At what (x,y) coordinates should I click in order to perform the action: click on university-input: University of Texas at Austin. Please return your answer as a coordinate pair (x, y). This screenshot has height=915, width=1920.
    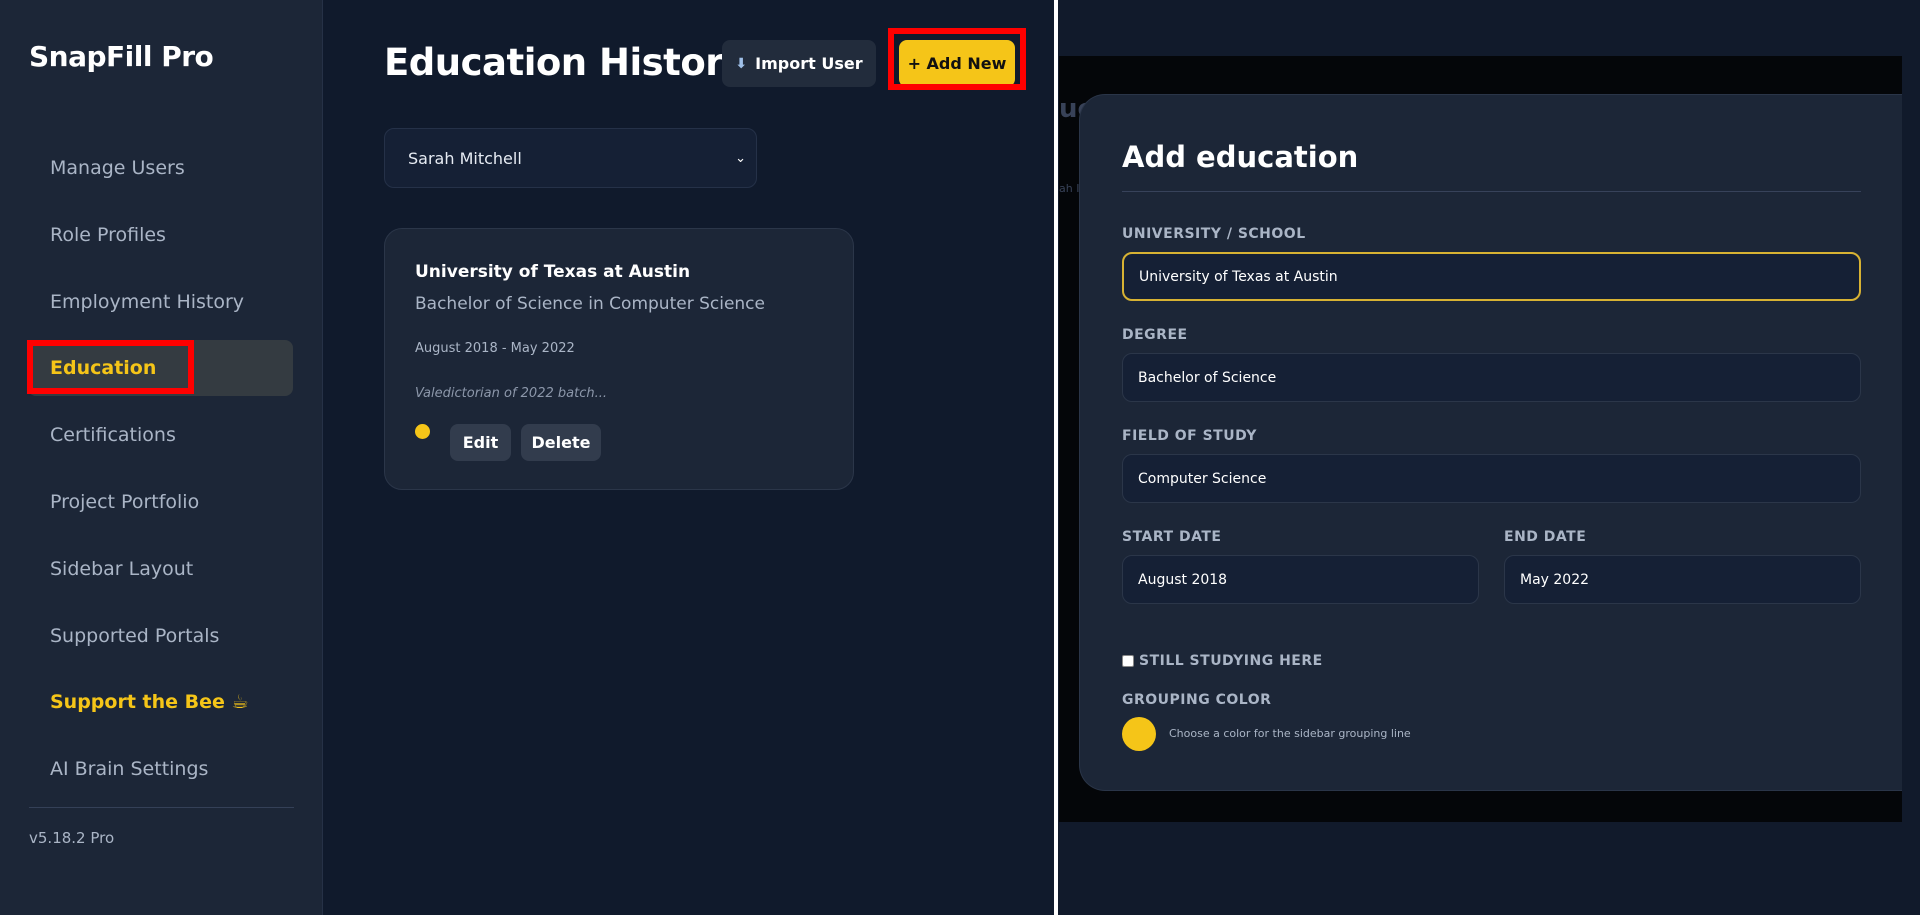
    Looking at the image, I should click on (1491, 276).